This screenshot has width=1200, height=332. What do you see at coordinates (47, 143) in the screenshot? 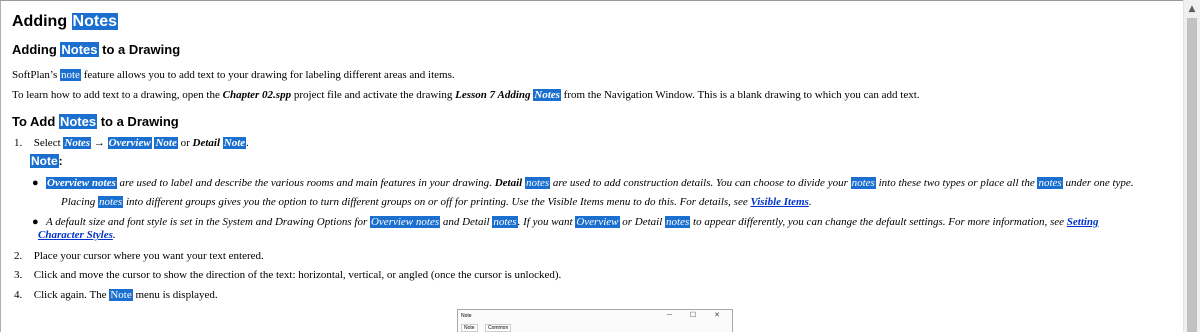
I see `text: Select` at bounding box center [47, 143].